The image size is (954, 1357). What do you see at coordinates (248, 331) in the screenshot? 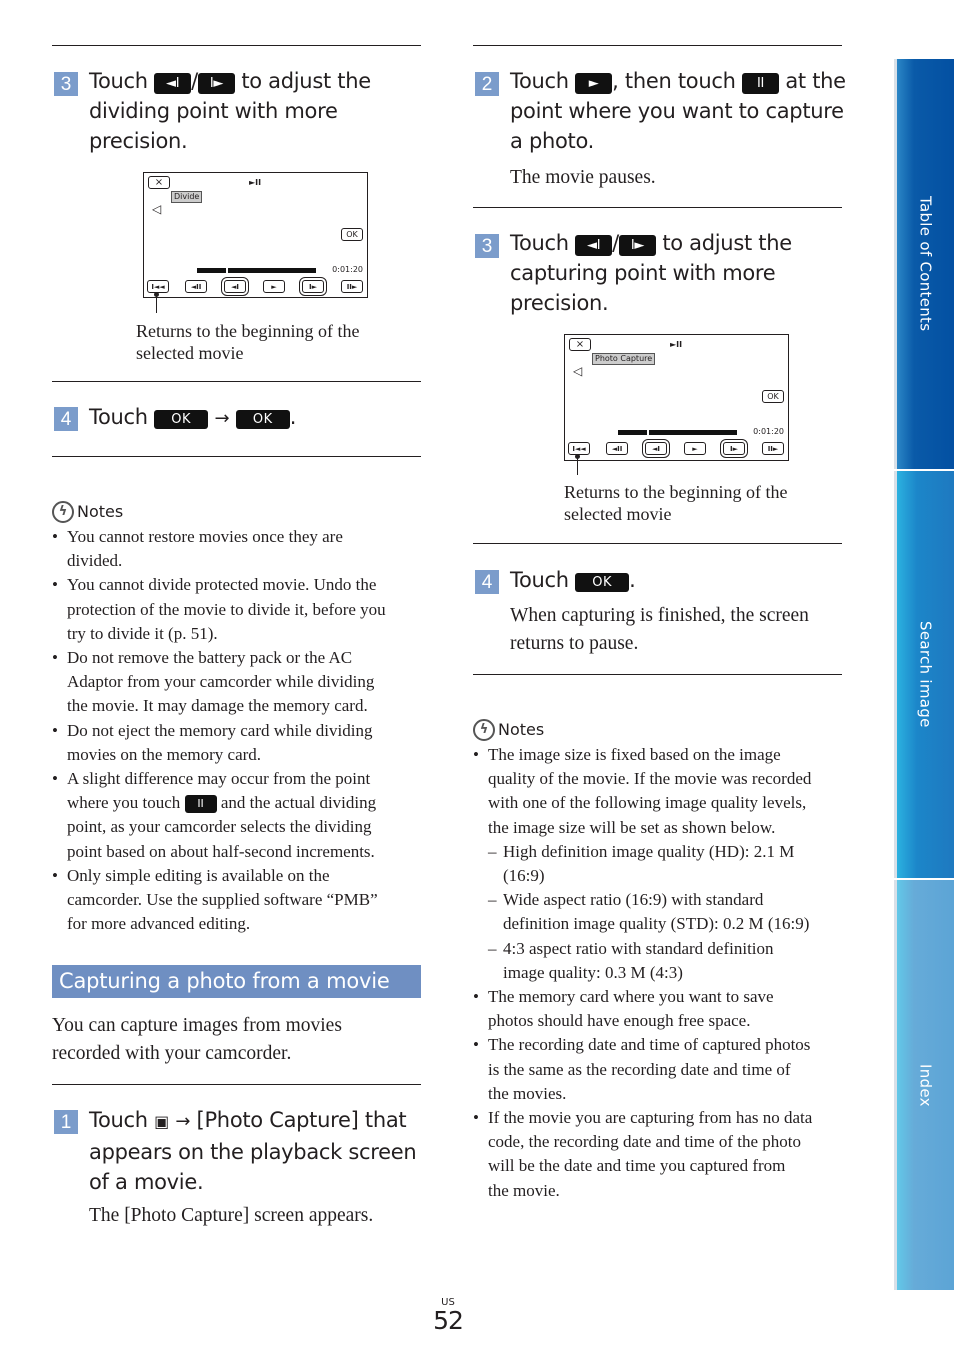
I see `caption-line: Returns to the beginning of the` at bounding box center [248, 331].